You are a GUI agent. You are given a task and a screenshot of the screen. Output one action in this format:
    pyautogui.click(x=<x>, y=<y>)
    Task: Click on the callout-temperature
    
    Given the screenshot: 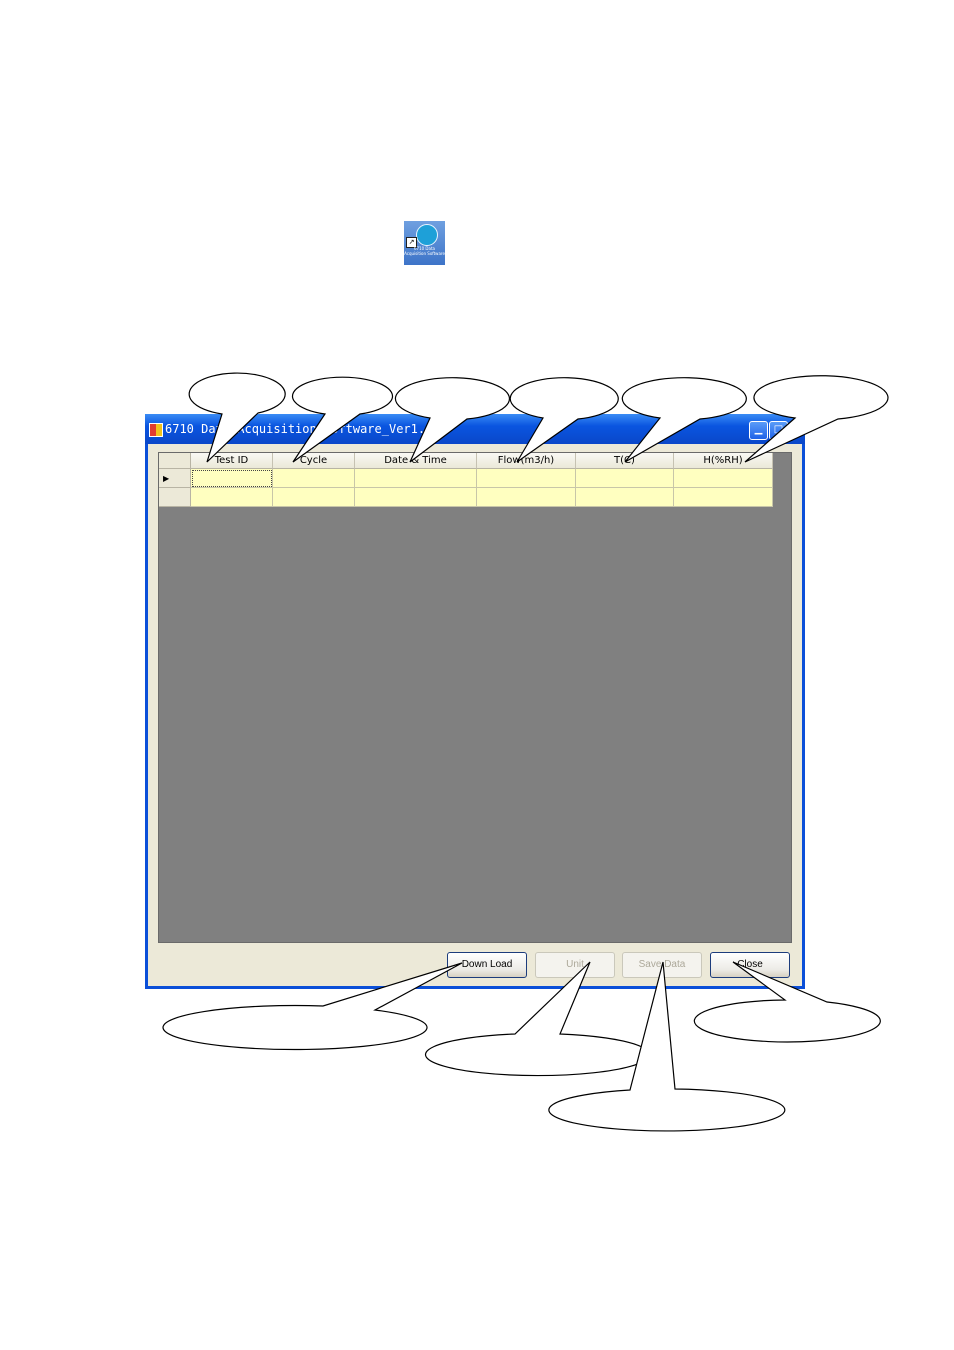 What is the action you would take?
    pyautogui.click(x=684, y=420)
    